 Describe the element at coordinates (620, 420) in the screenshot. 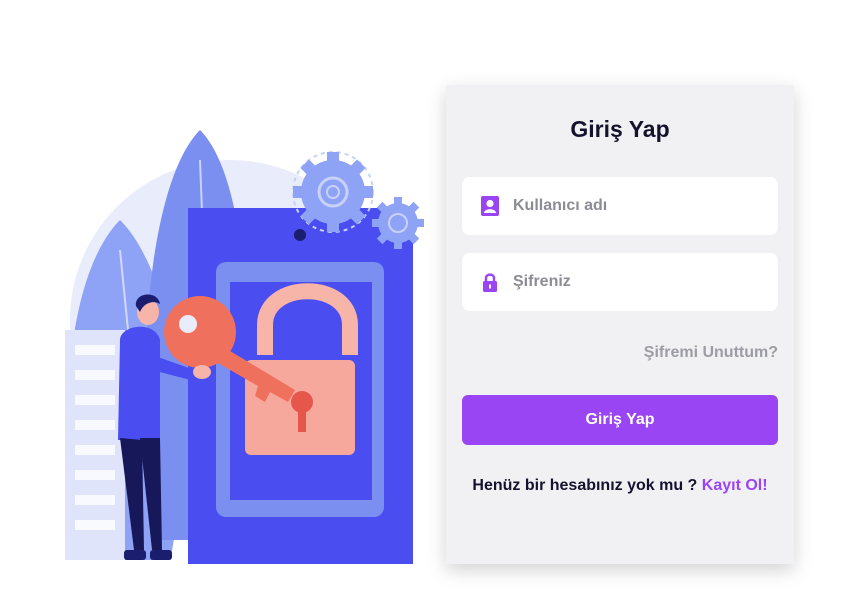

I see `login-submit-button: Giriş Yap` at that location.